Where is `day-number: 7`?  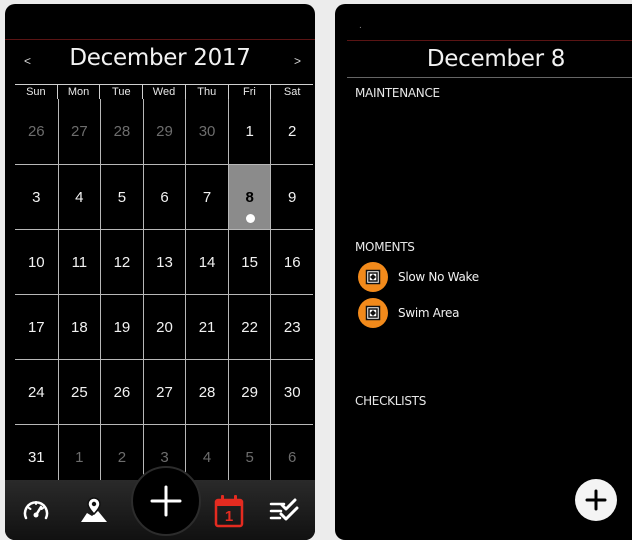
day-number: 7 is located at coordinates (207, 197).